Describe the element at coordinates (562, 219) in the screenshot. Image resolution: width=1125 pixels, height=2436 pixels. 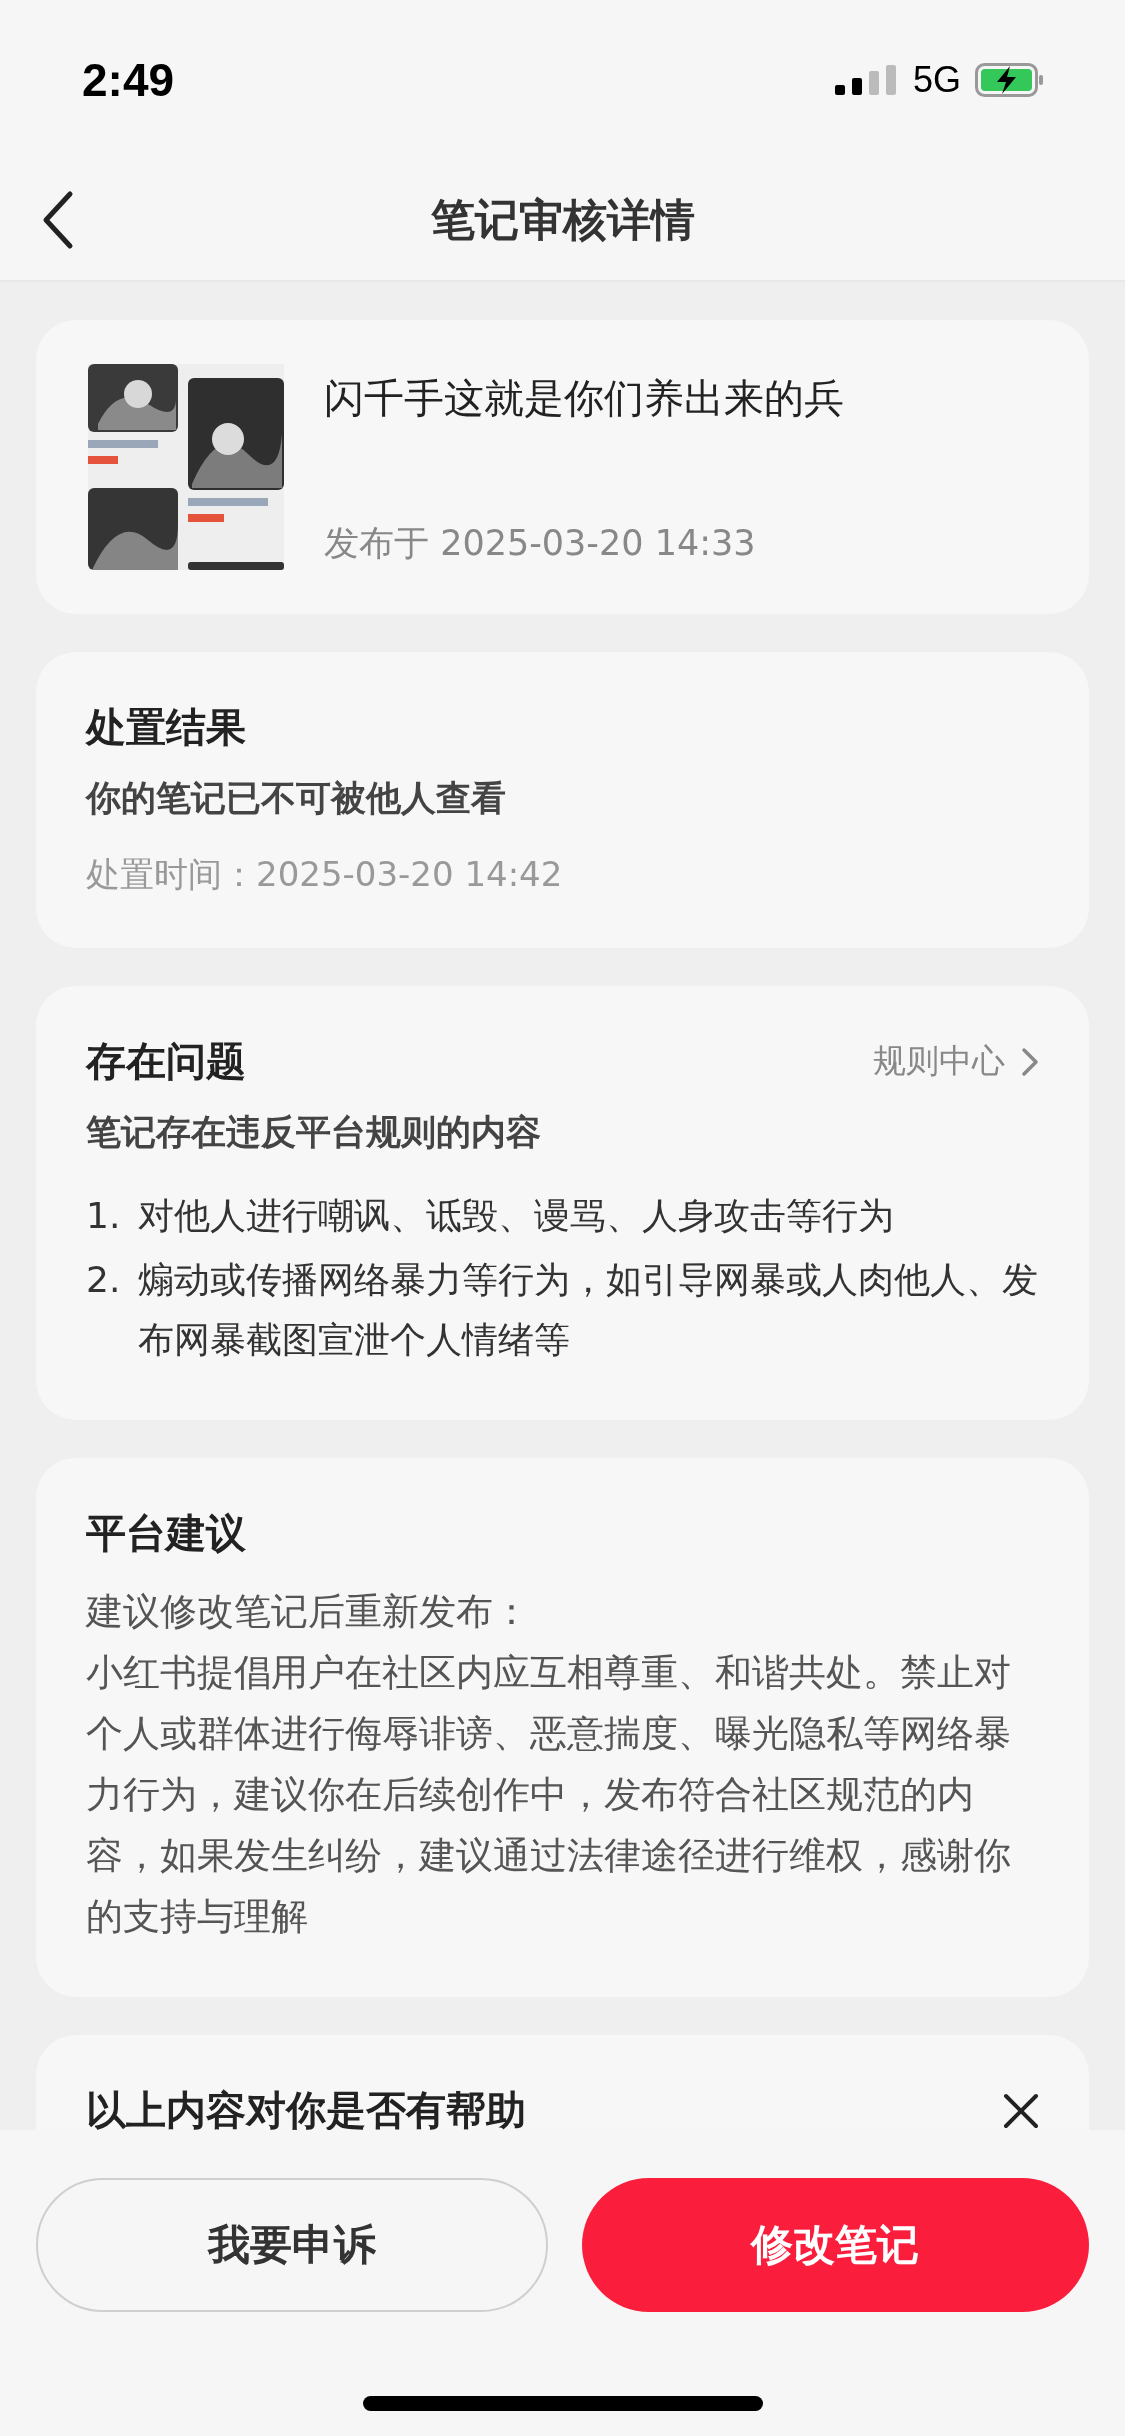
I see `page-title: 笔记审核详情` at that location.